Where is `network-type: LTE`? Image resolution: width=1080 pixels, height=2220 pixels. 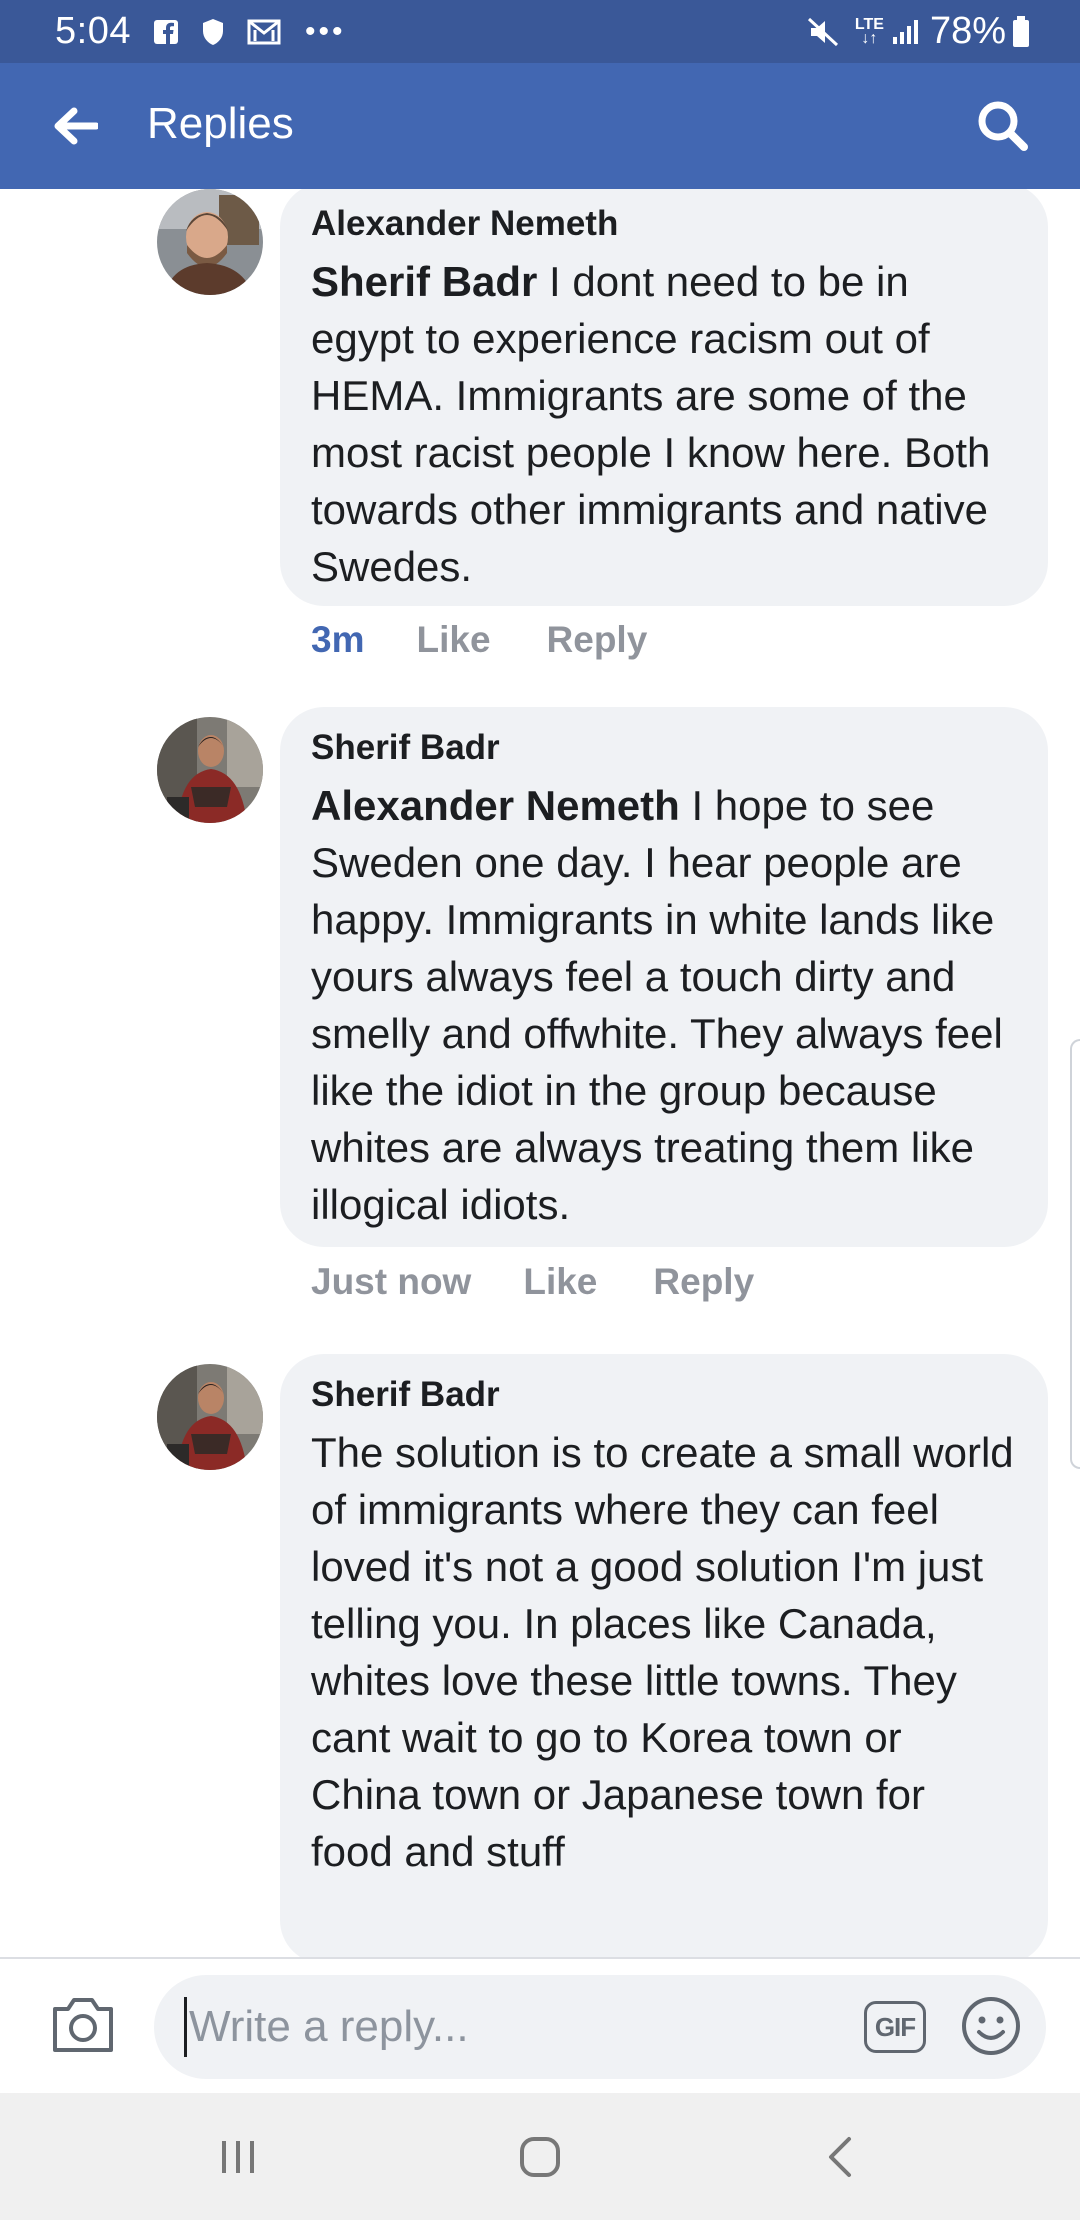
network-type: LTE is located at coordinates (869, 24).